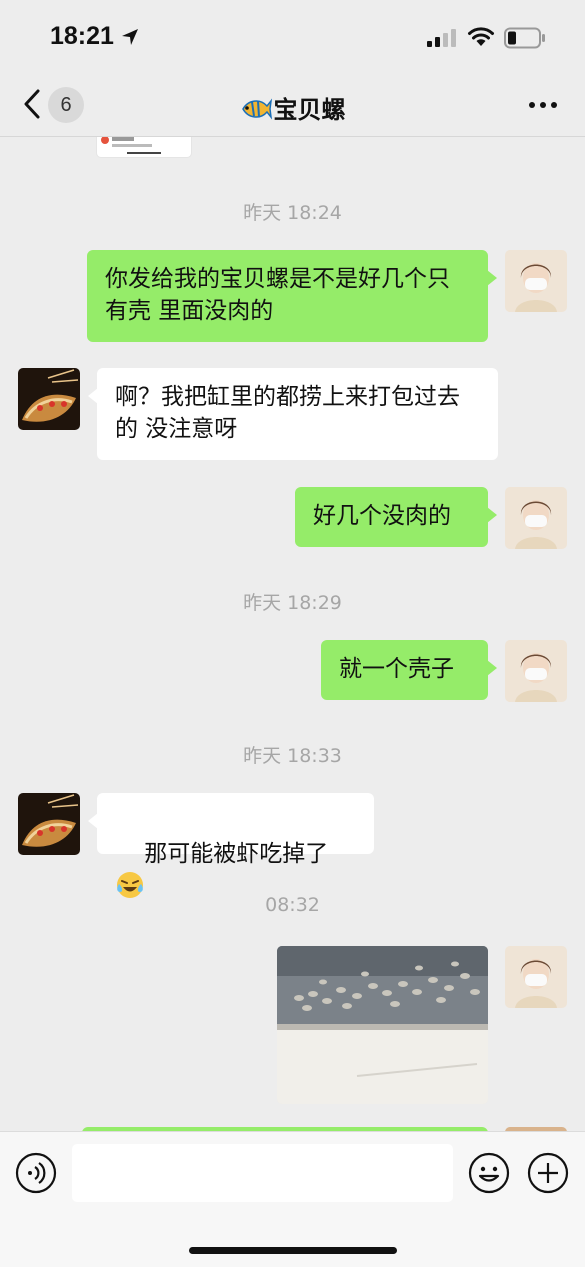  Describe the element at coordinates (543, 105) in the screenshot. I see `more-options-icon` at that location.